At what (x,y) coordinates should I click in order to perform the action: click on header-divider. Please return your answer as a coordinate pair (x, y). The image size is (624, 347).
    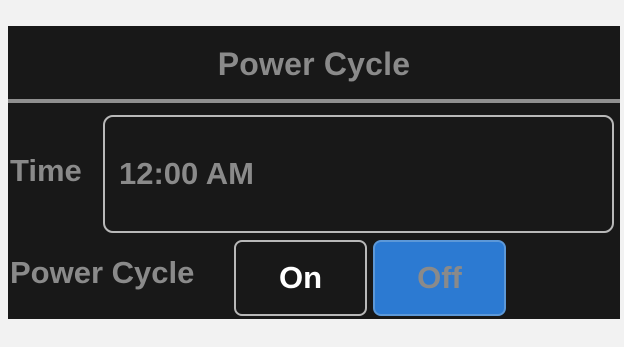
    Looking at the image, I should click on (314, 101).